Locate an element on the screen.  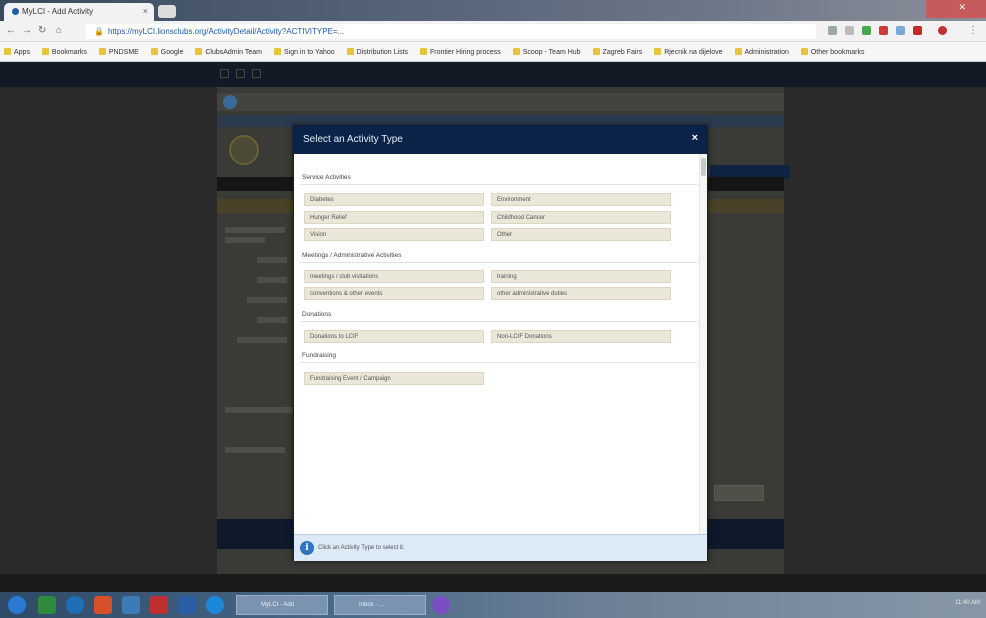
bookmark-item: ClubsAdmin Team is located at coordinates (228, 52).